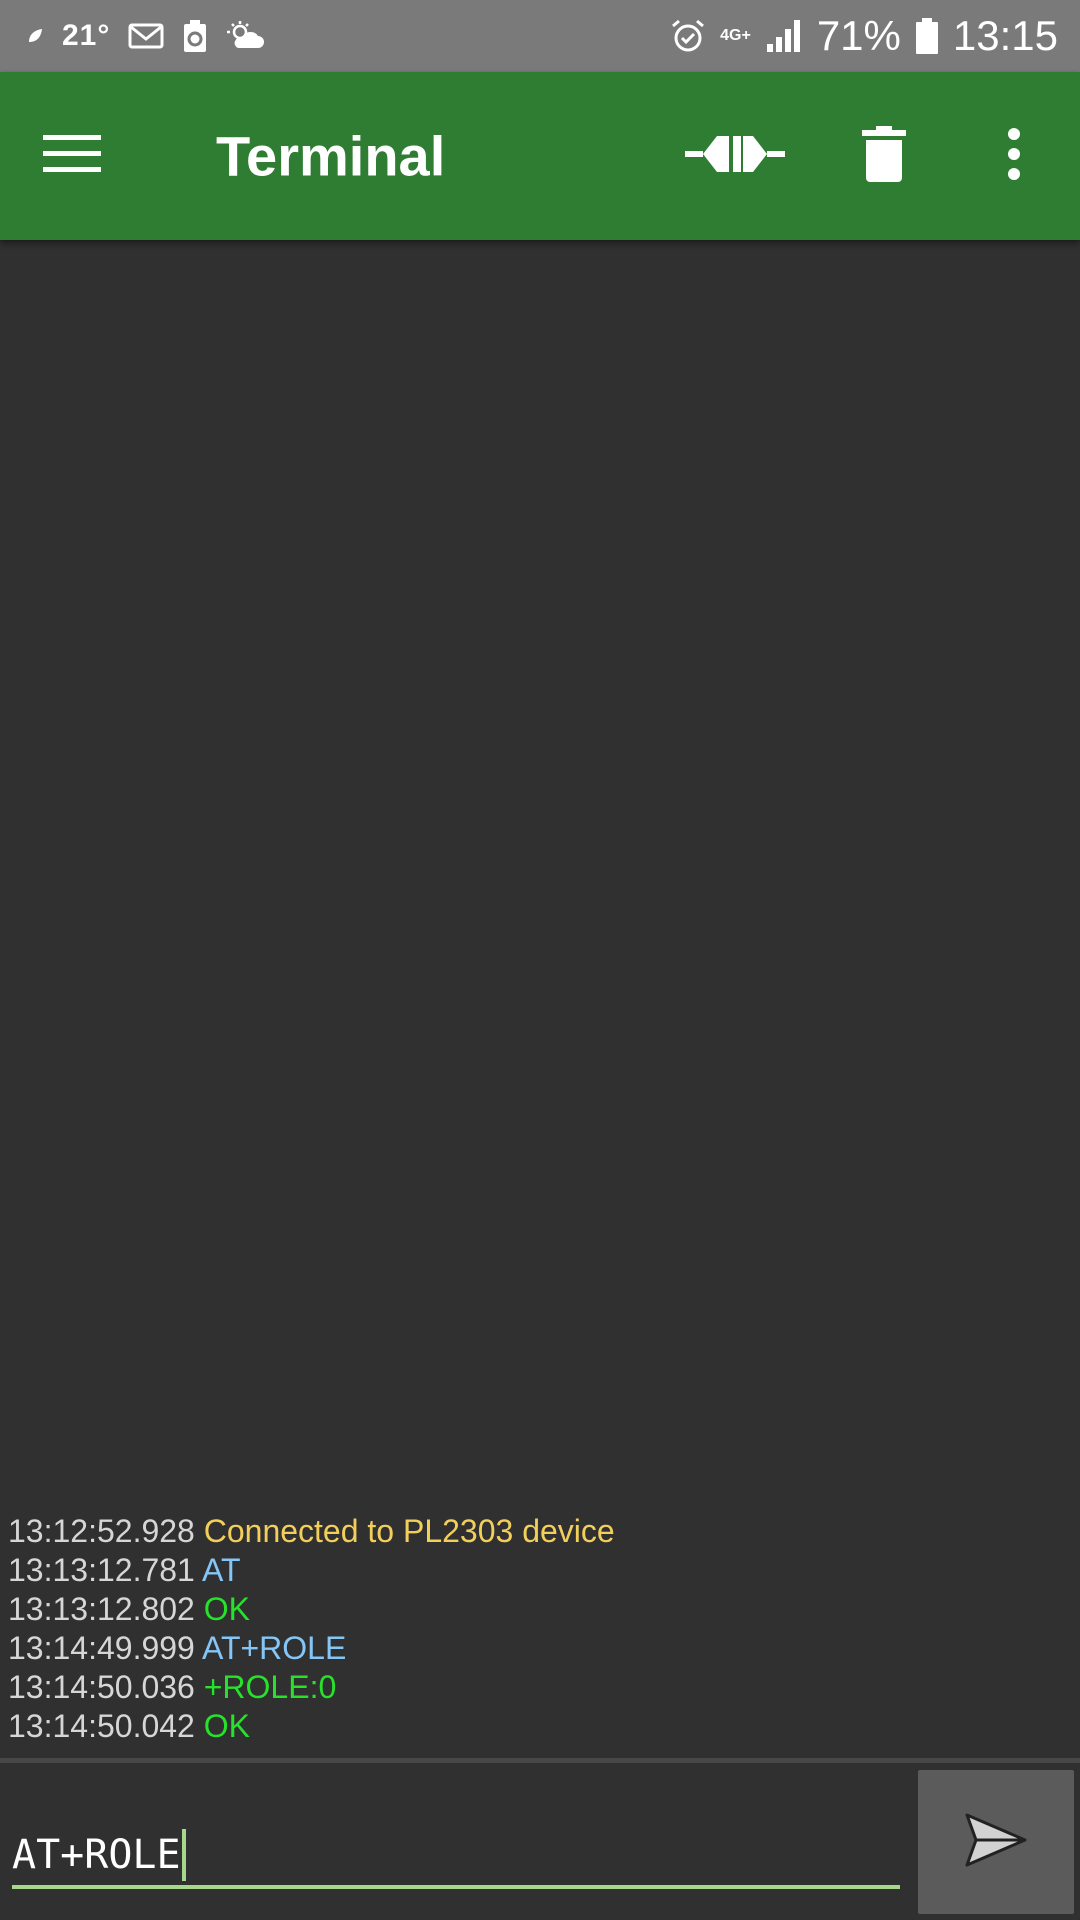 The height and width of the screenshot is (1920, 1080). I want to click on terminal-line: 13:14:50.036 +ROLE:0, so click(544, 1687).